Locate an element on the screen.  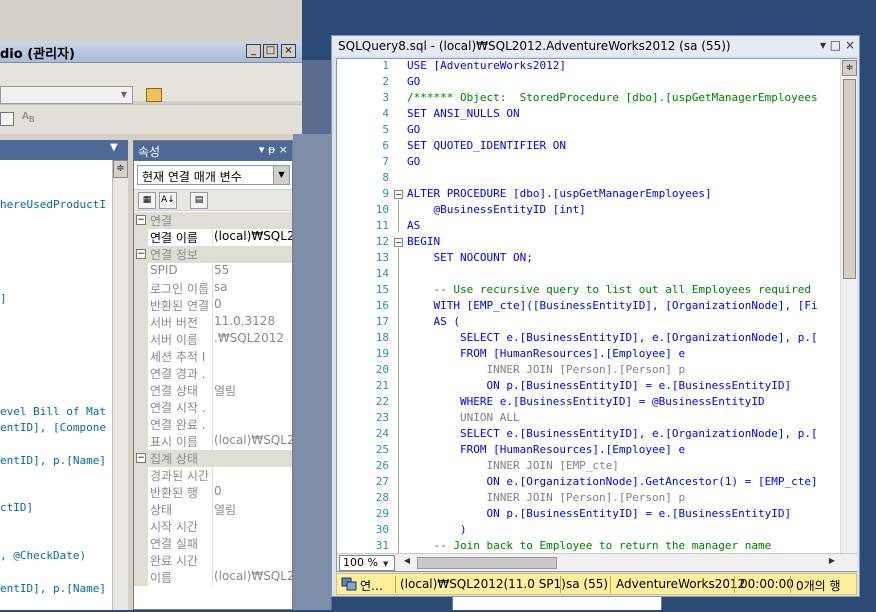
property-row: 연결 완료 . is located at coordinates (213, 424).